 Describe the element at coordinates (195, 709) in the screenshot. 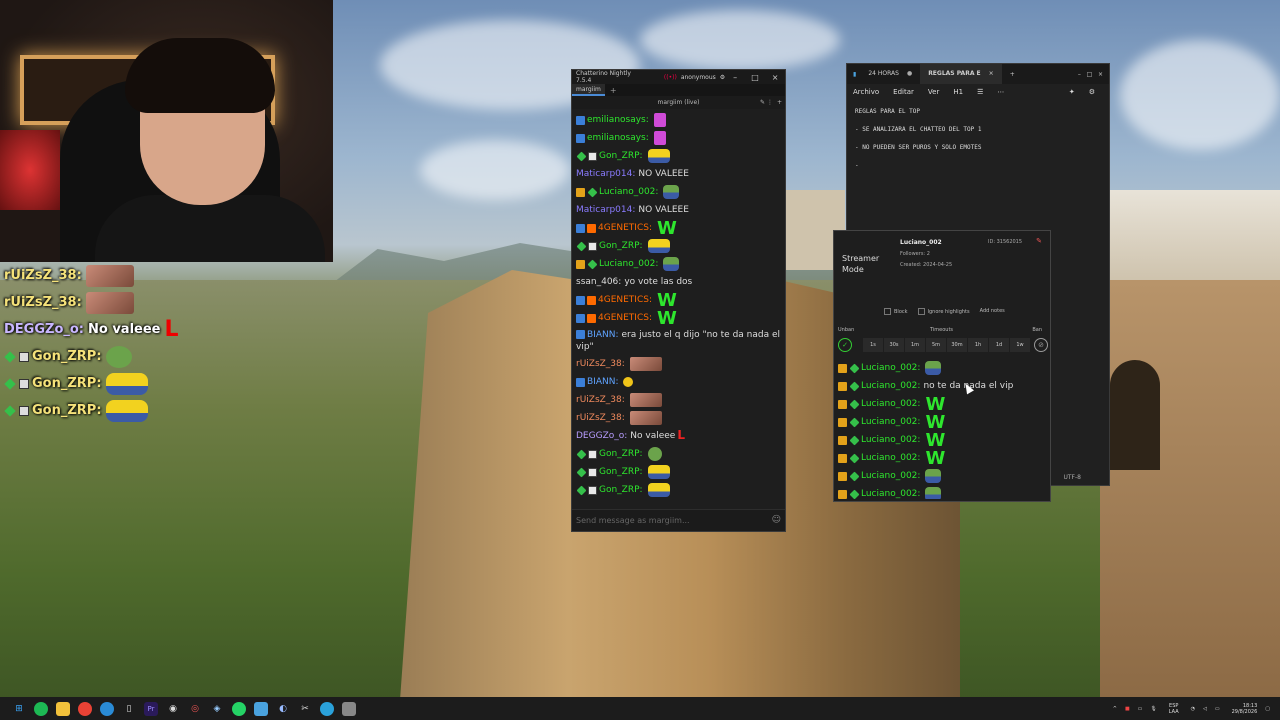

I see `record-icon: ◎` at that location.